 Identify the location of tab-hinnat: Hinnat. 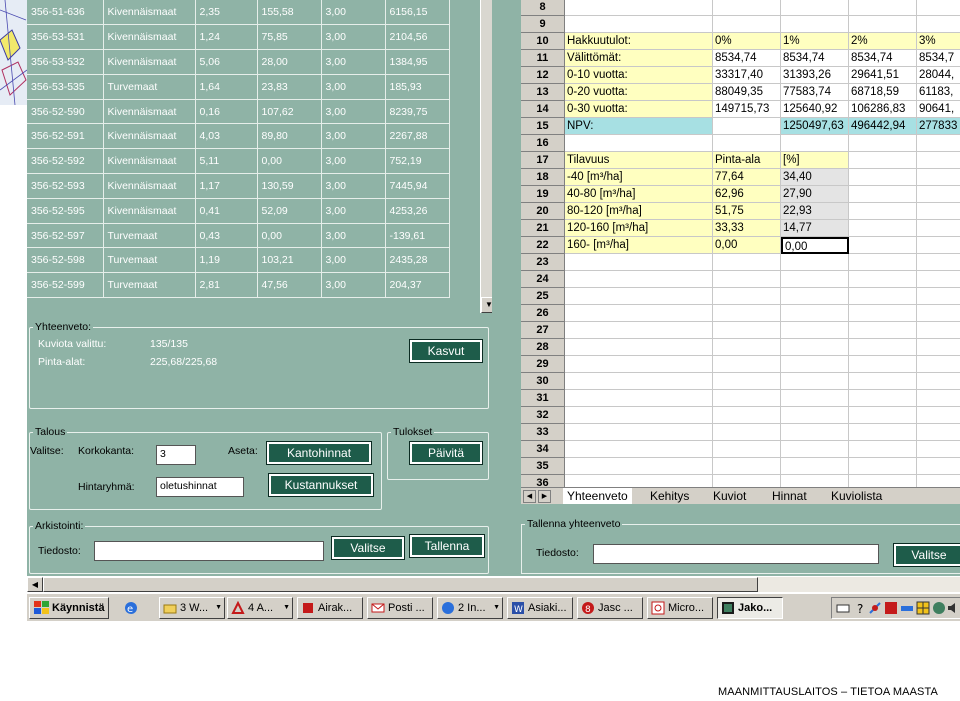
(789, 496).